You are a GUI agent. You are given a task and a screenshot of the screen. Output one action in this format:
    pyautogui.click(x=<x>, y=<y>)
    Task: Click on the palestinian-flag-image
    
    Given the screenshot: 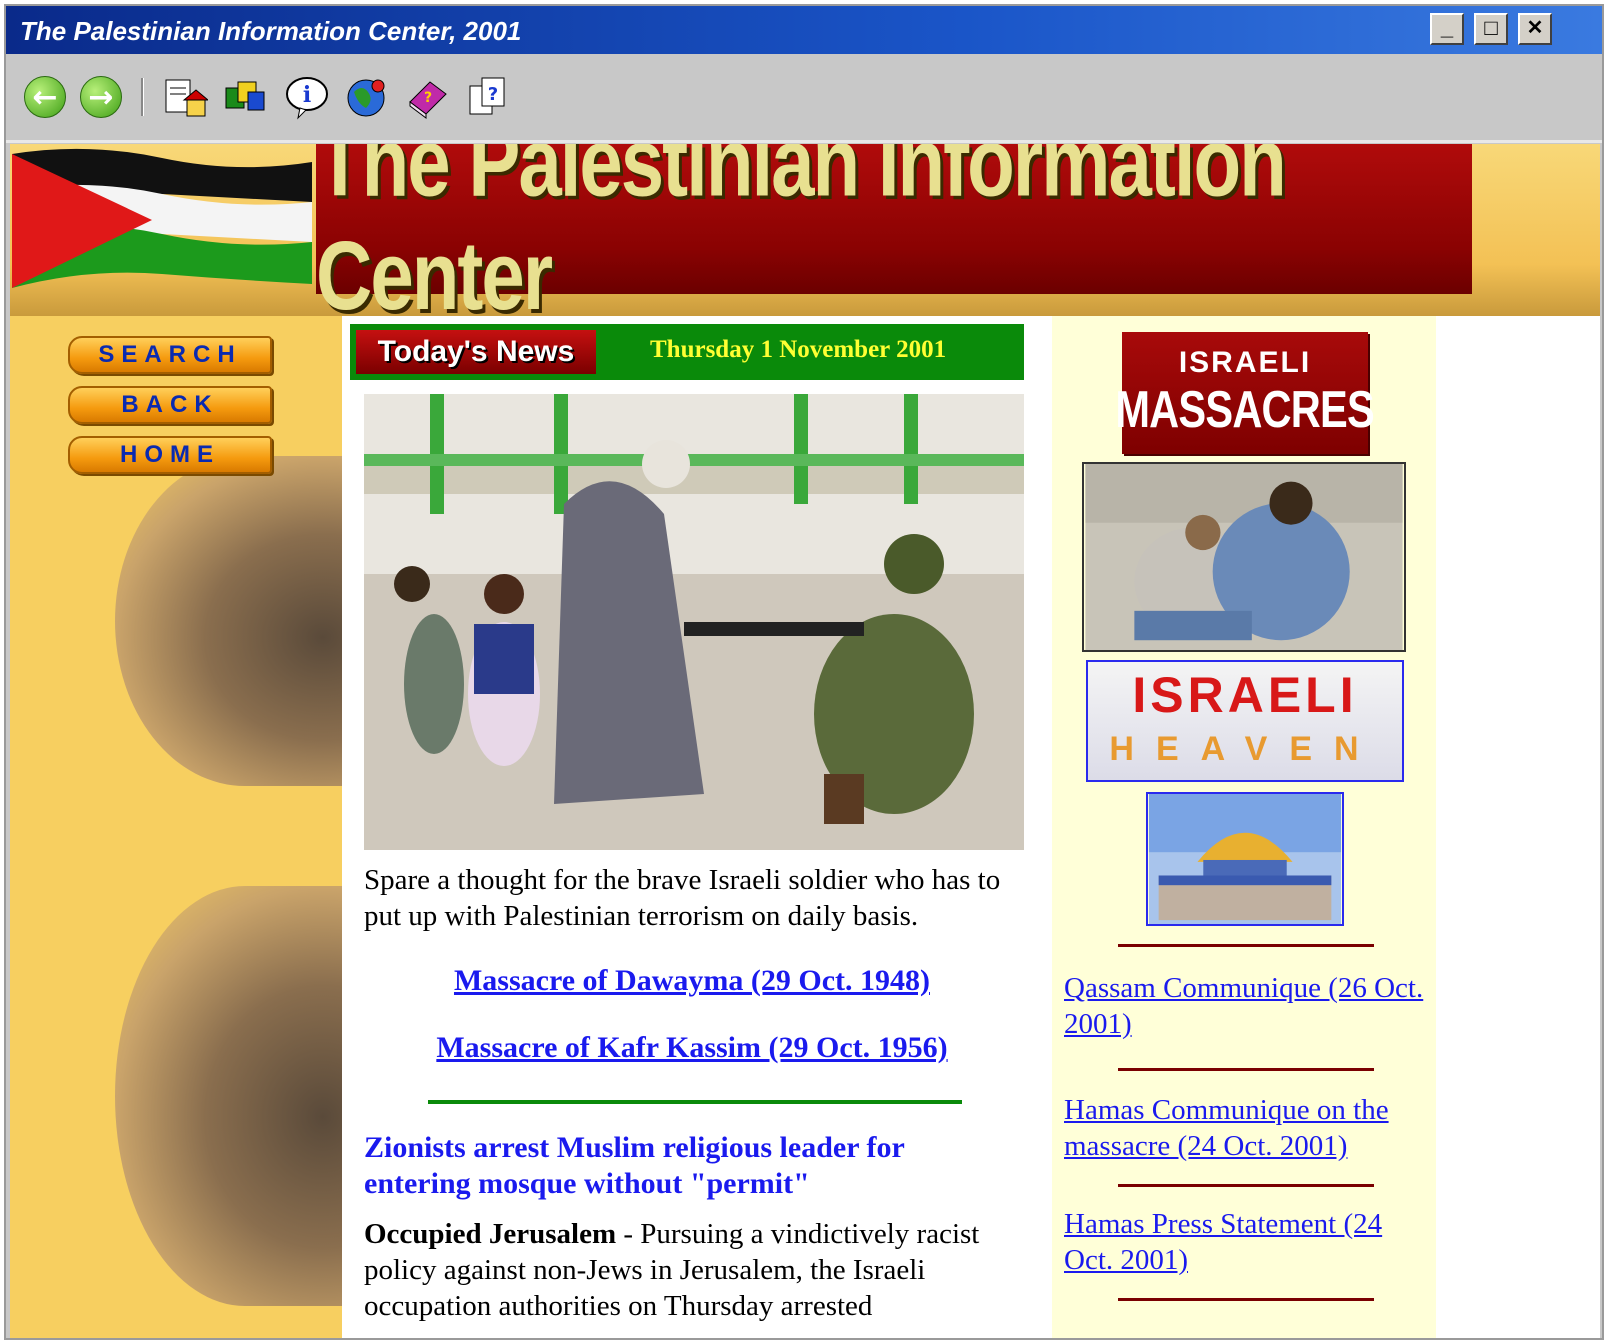 What is the action you would take?
    pyautogui.click(x=162, y=218)
    